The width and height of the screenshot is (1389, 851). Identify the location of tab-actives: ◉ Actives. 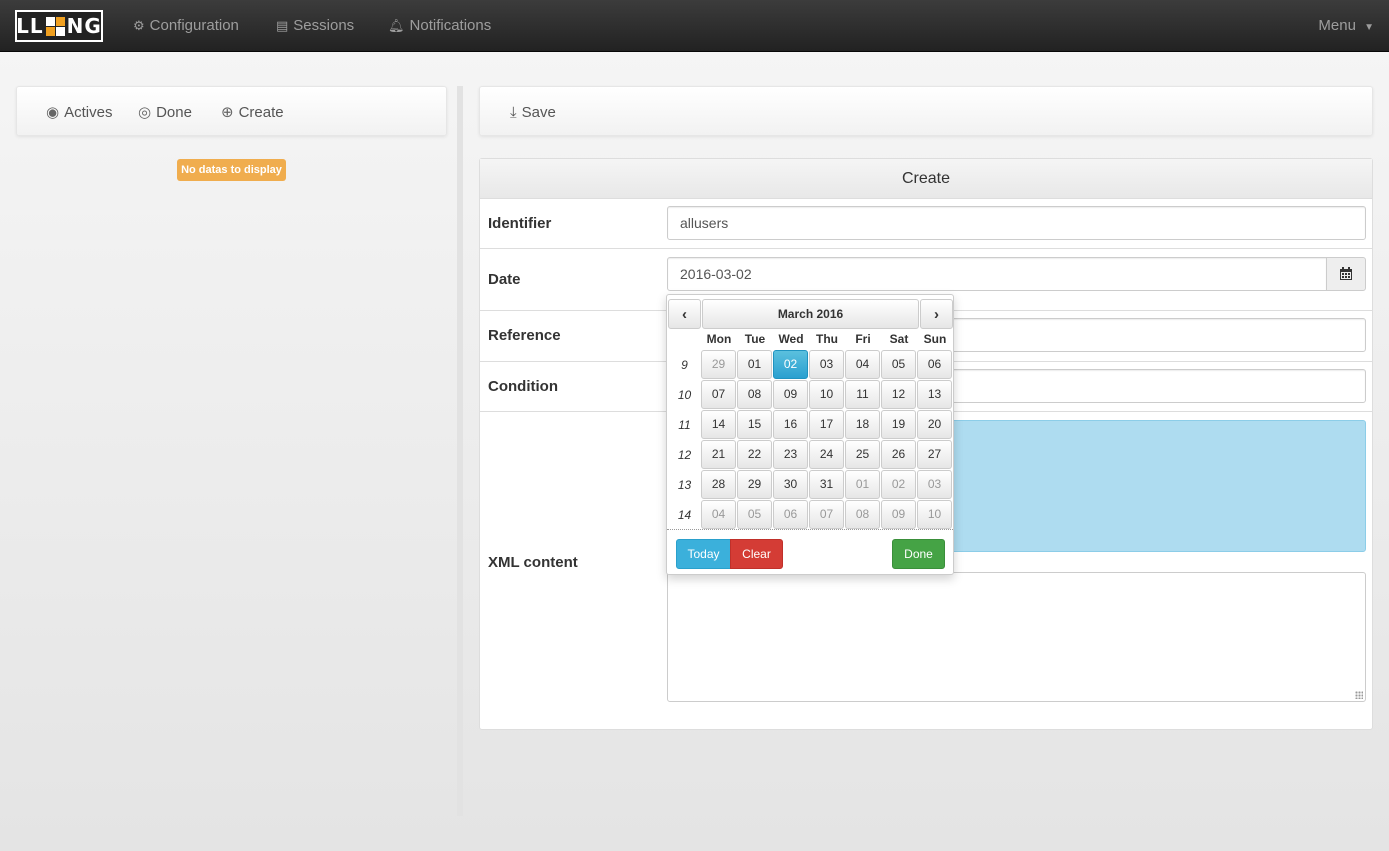
(79, 112).